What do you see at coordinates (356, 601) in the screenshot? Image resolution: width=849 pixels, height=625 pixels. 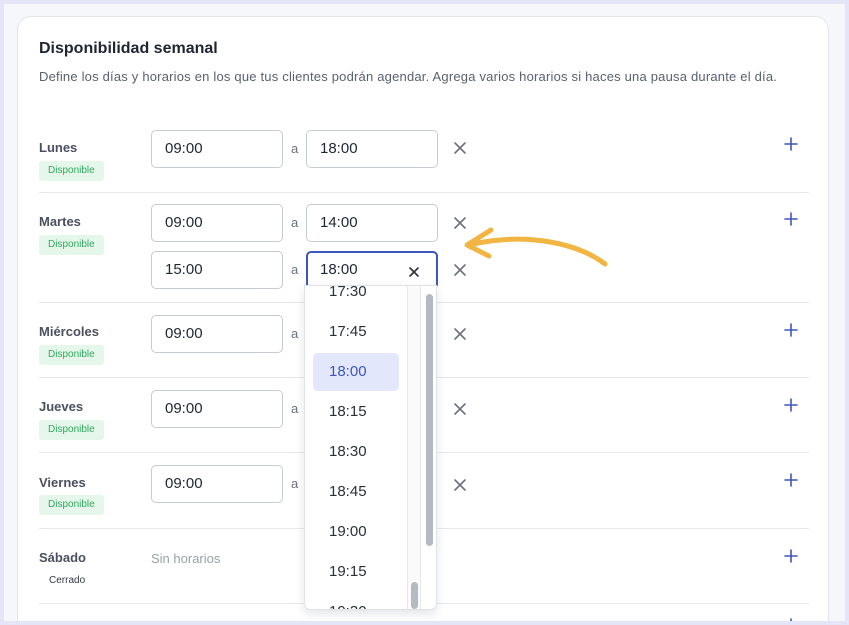 I see `time-option: 19:30` at bounding box center [356, 601].